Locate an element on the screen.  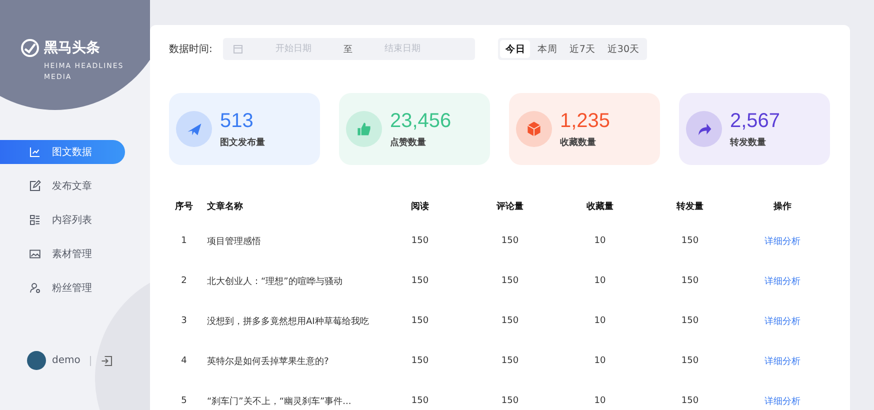
stat-label: 图文发布量 is located at coordinates (242, 142).